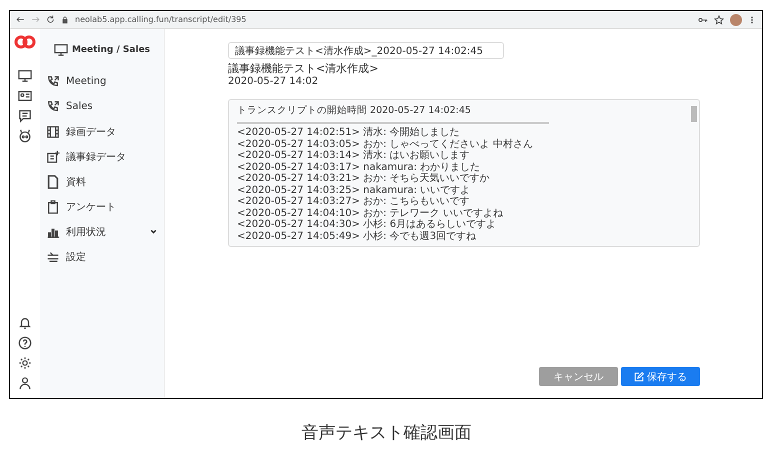 The height and width of the screenshot is (451, 773). What do you see at coordinates (112, 207) in the screenshot?
I see `sidebar-item: アンケート` at bounding box center [112, 207].